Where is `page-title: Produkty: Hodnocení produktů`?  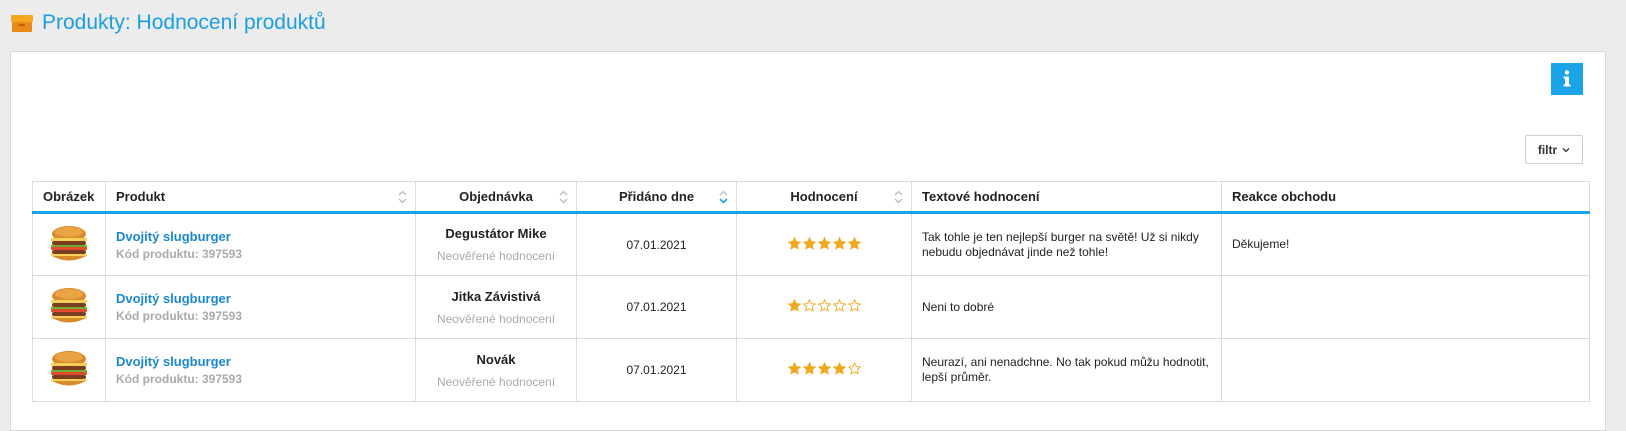 page-title: Produkty: Hodnocení produktů is located at coordinates (184, 22).